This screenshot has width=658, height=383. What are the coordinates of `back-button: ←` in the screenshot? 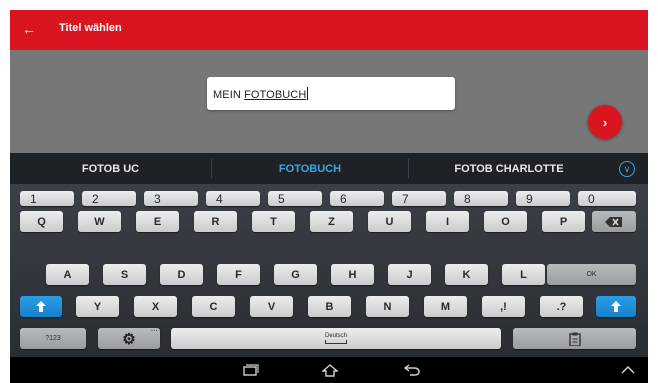 It's located at (29, 29).